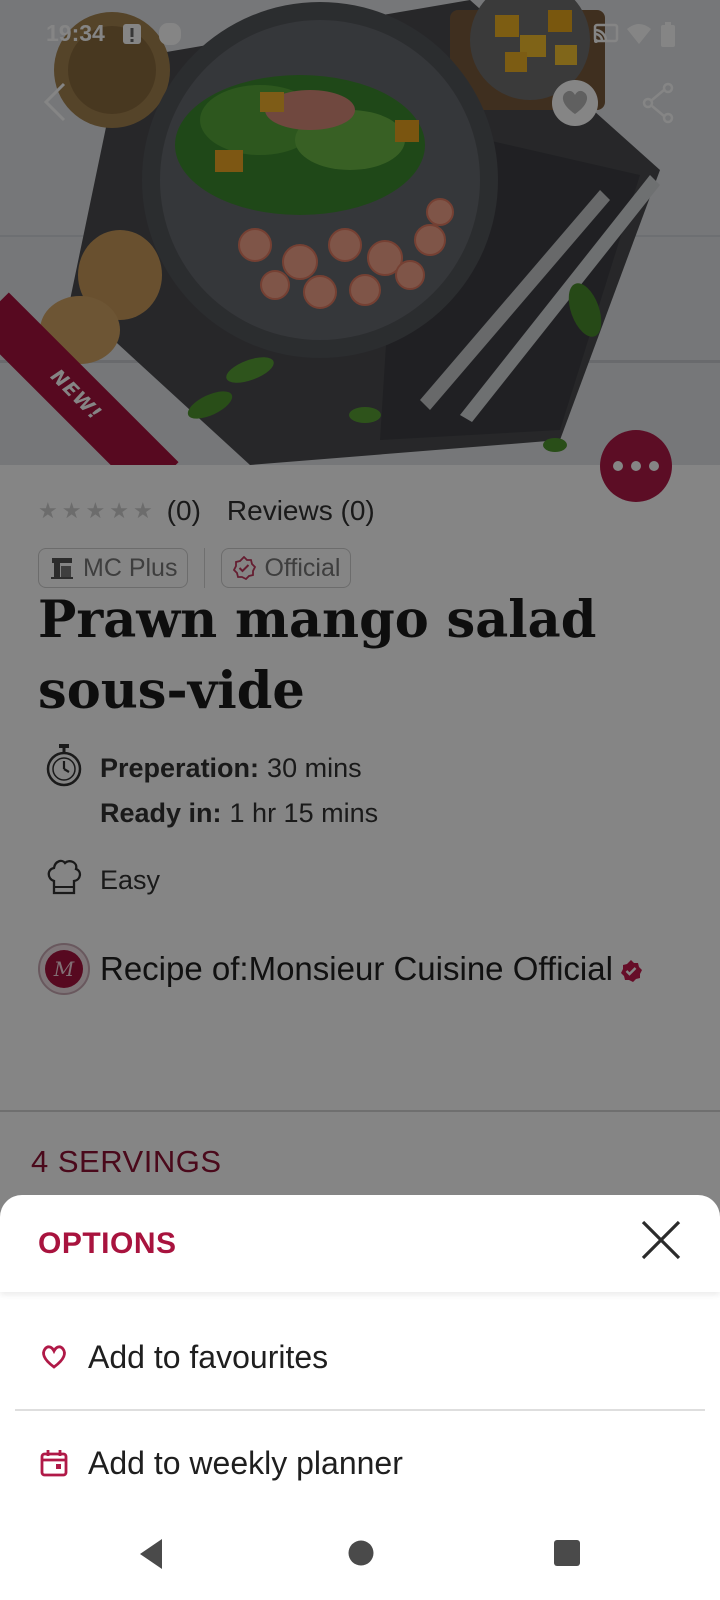 The image size is (720, 1600). What do you see at coordinates (107, 1243) in the screenshot?
I see `sheet-title: OPTIONS` at bounding box center [107, 1243].